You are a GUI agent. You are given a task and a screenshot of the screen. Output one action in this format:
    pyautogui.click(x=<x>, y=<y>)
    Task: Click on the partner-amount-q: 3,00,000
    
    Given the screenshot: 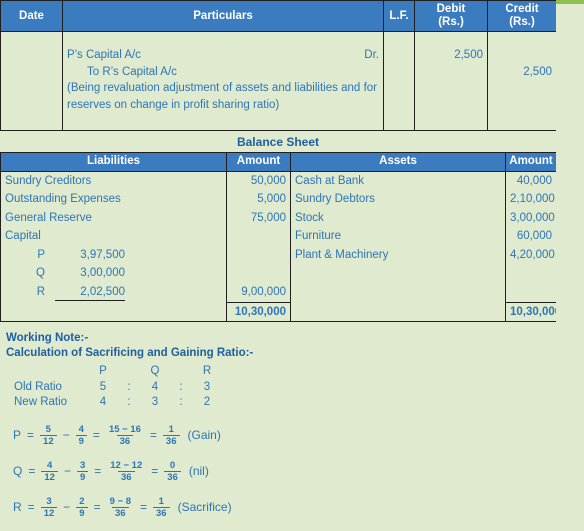 What is the action you would take?
    pyautogui.click(x=102, y=273)
    